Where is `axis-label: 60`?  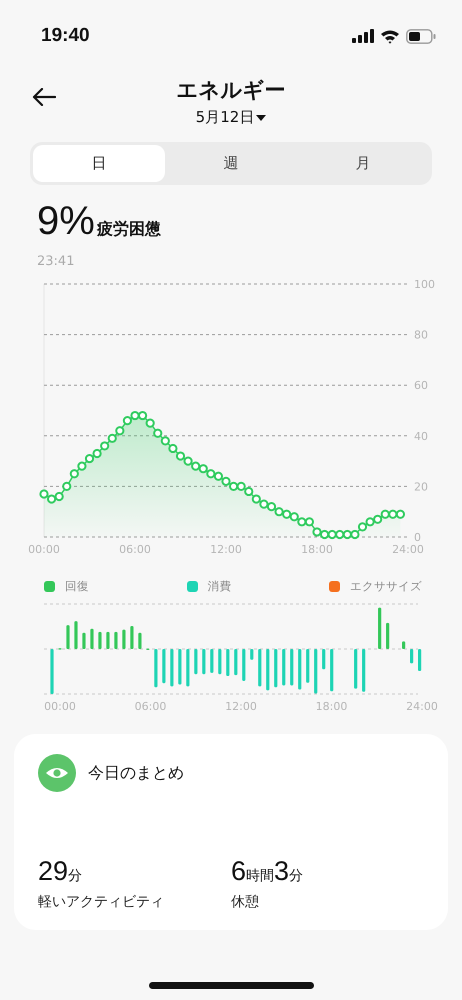
axis-label: 60 is located at coordinates (421, 385).